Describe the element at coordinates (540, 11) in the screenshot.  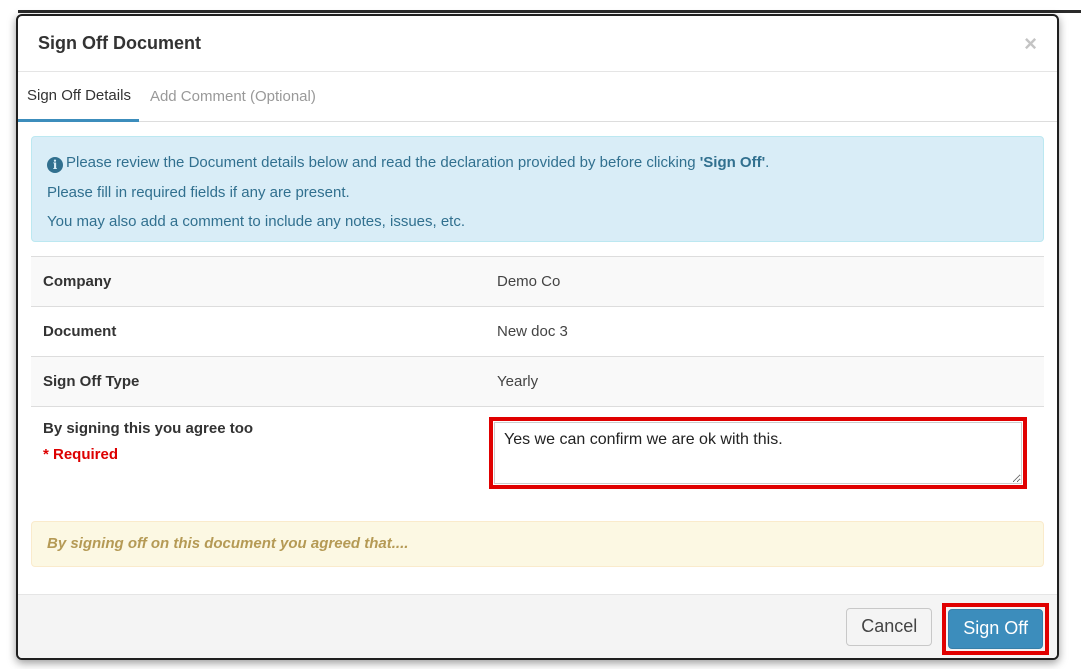
I see `backdrop-edge` at that location.